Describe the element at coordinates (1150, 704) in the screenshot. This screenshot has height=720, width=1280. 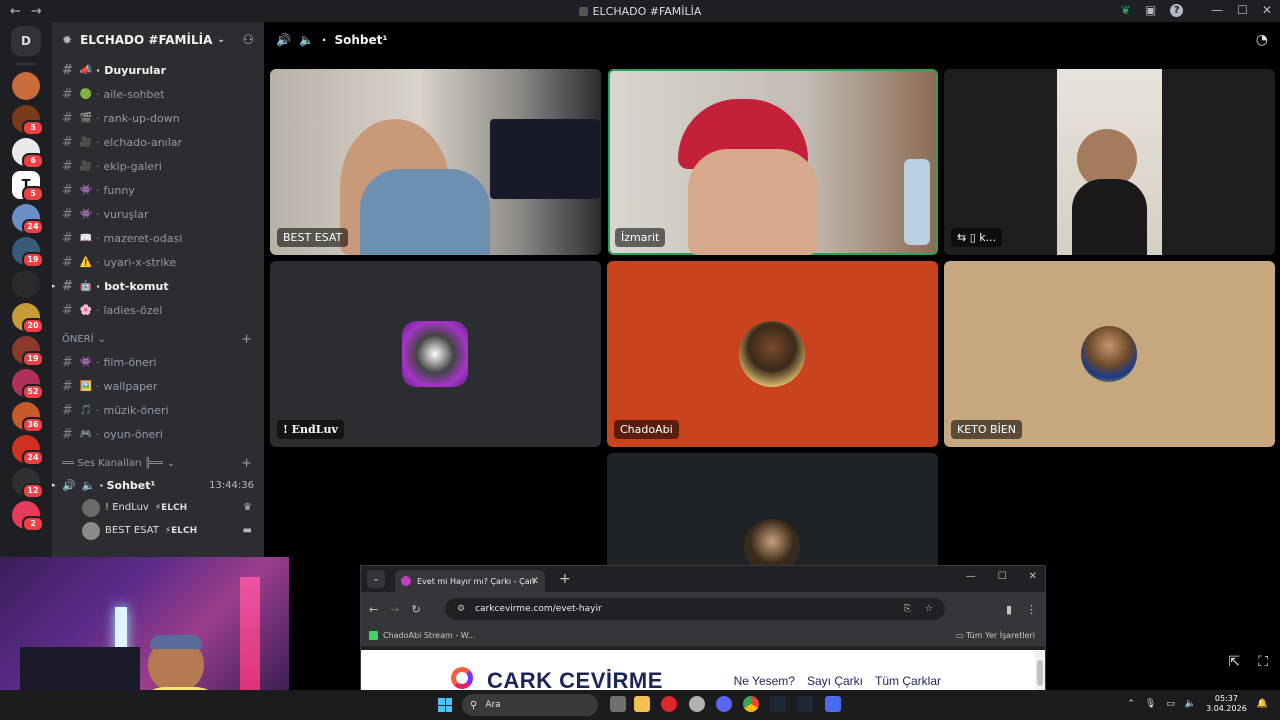
I see `microphone-icon: 🎙` at that location.